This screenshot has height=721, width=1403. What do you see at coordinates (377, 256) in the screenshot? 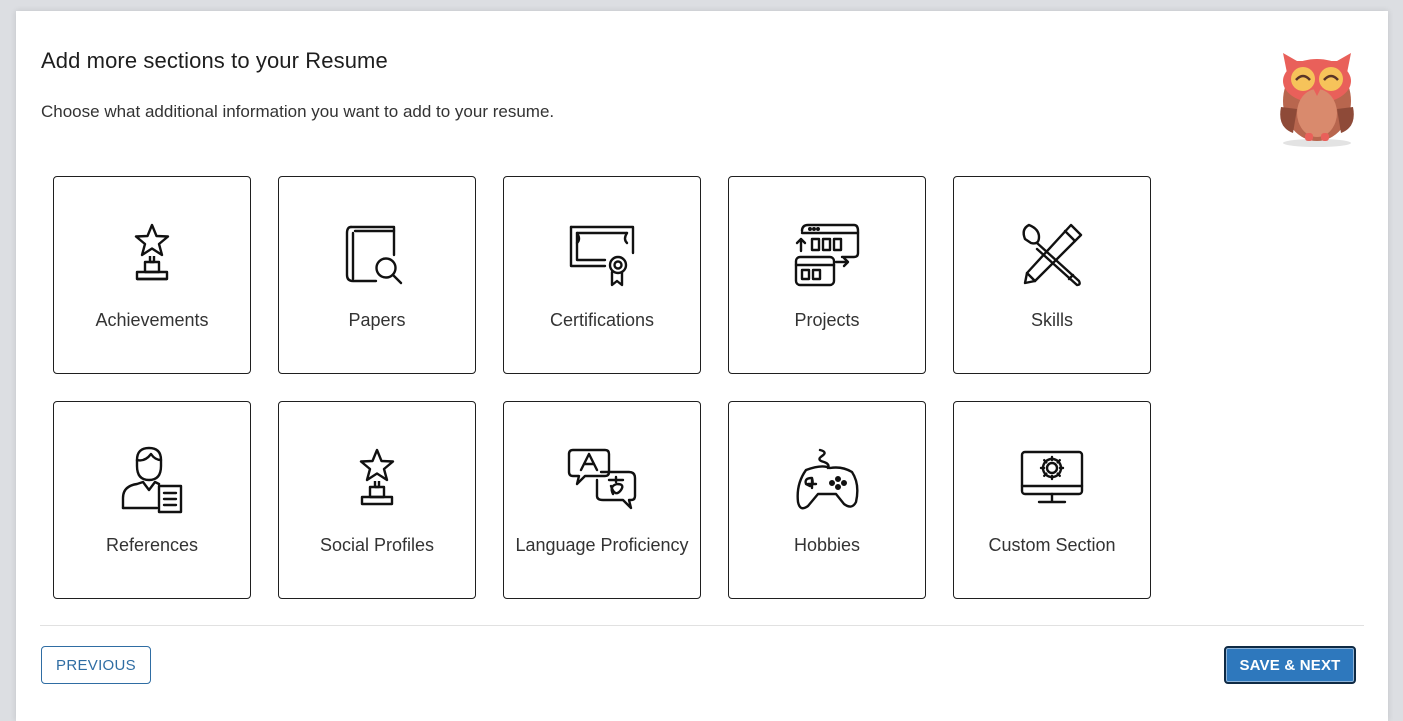
I see `book-search-icon` at bounding box center [377, 256].